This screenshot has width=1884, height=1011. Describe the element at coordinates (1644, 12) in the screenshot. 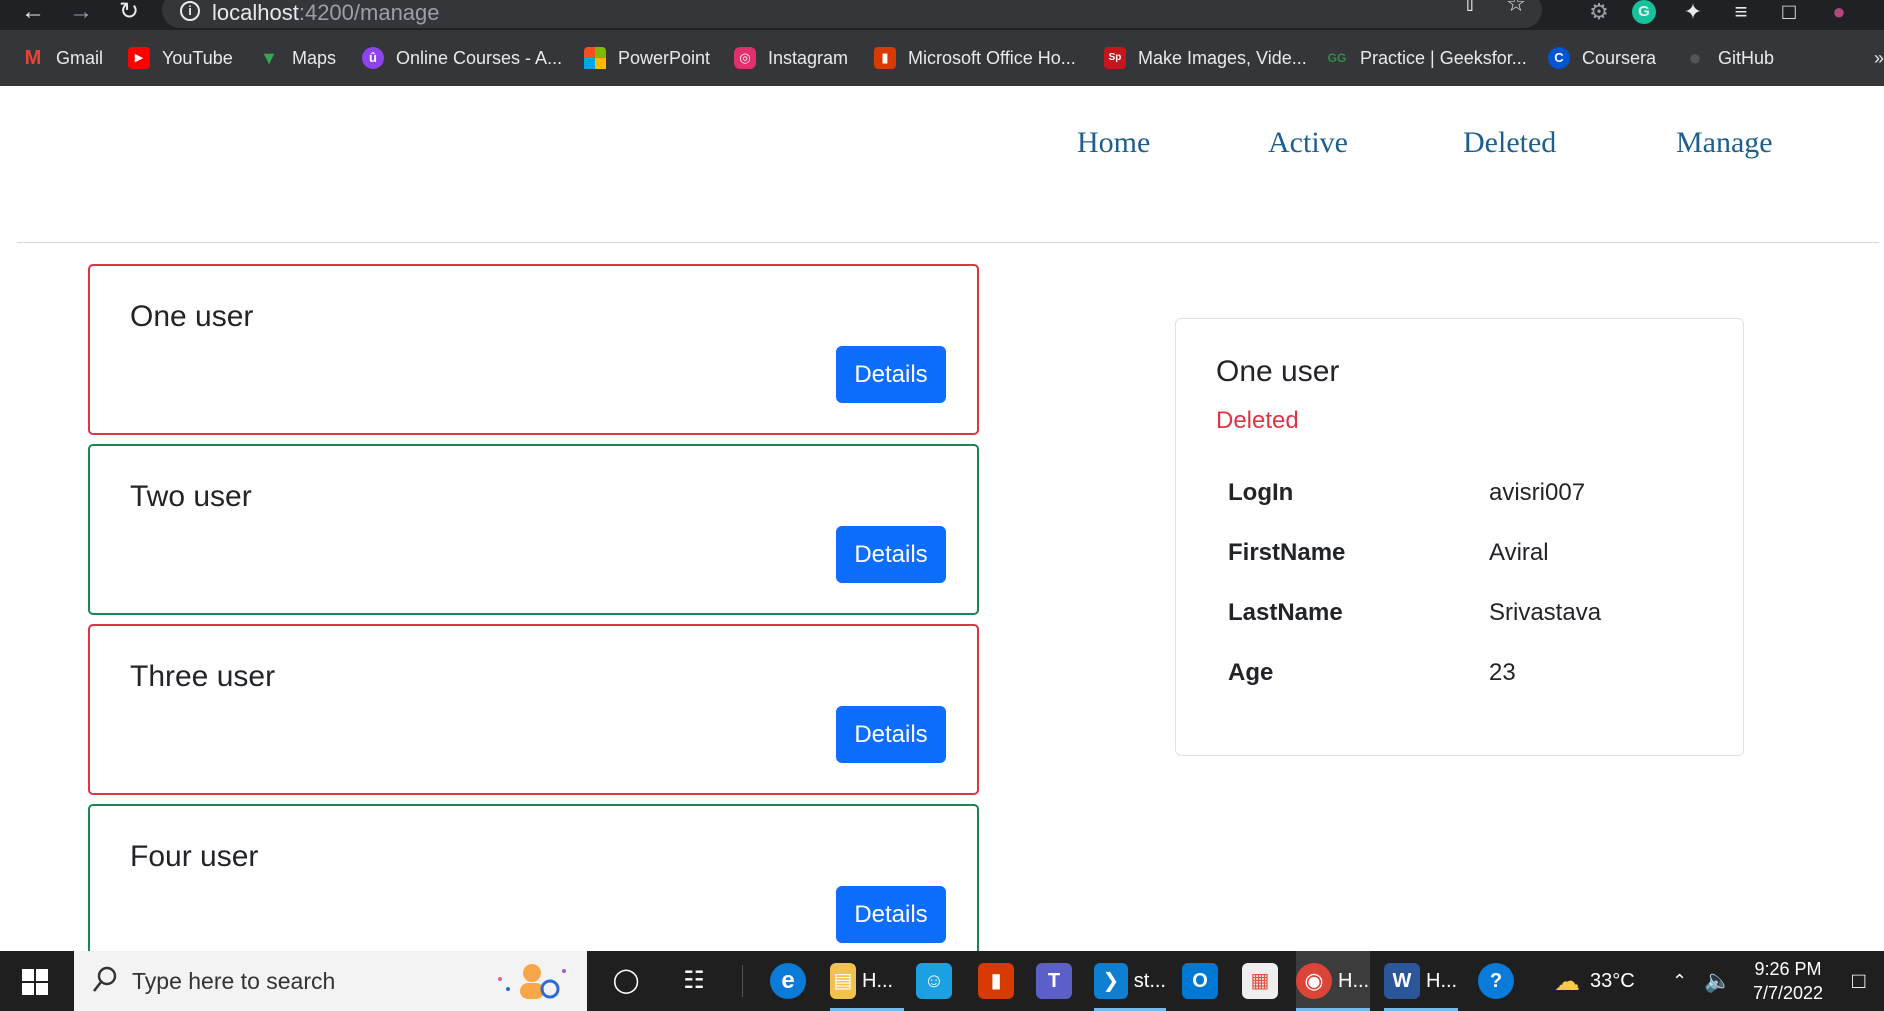

I see `grammarly-icon: G` at that location.